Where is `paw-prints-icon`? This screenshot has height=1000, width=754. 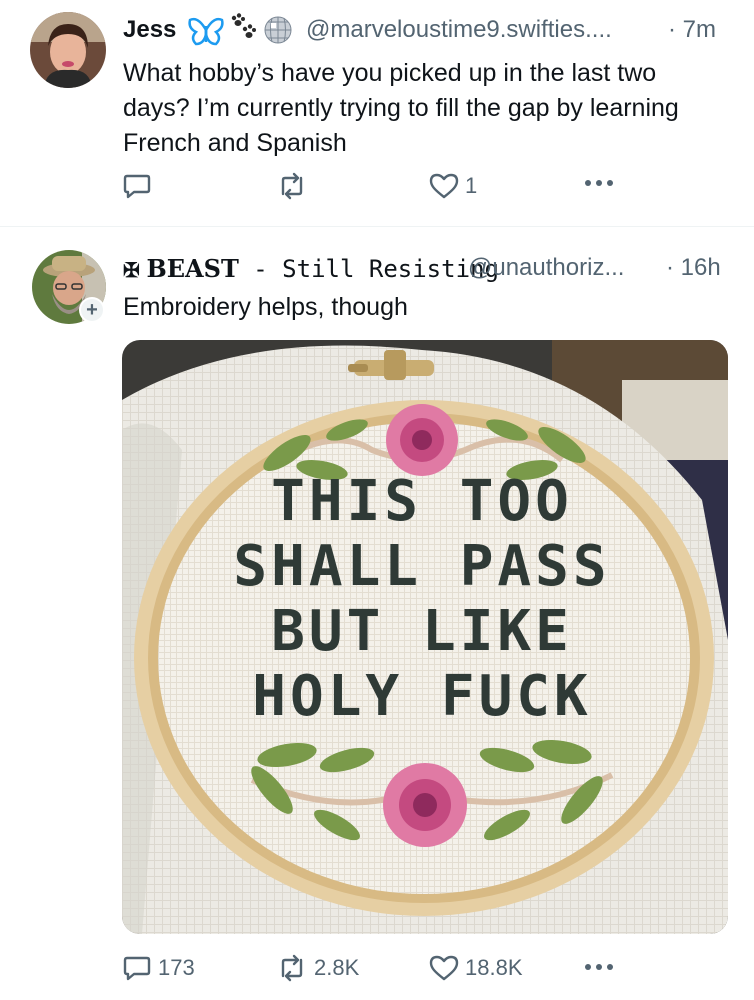
paw-prints-icon is located at coordinates (244, 30).